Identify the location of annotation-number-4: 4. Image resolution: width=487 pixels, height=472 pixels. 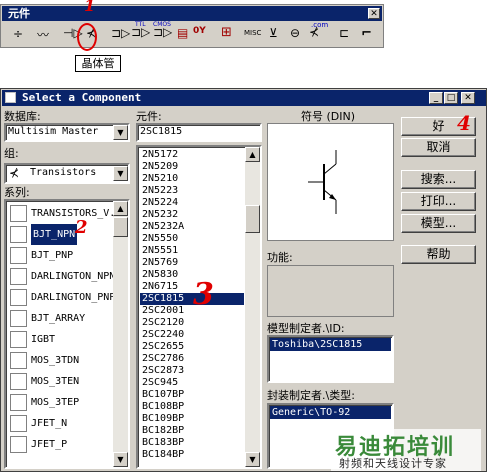
(464, 123).